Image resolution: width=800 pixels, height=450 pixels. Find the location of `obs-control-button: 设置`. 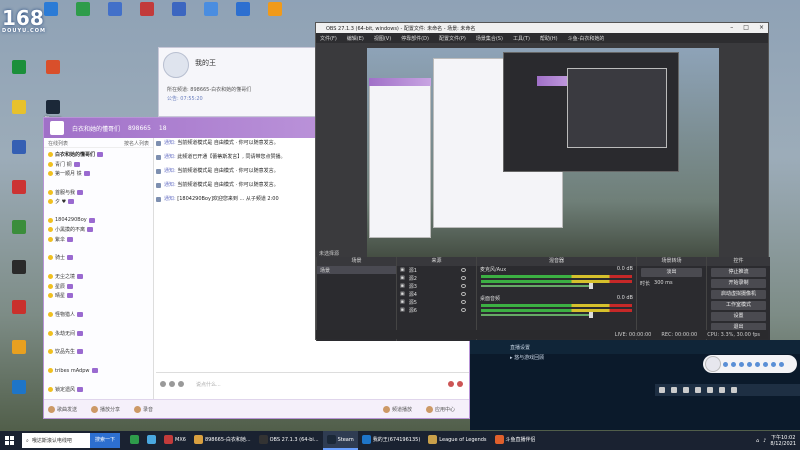

obs-control-button: 设置 is located at coordinates (738, 316).